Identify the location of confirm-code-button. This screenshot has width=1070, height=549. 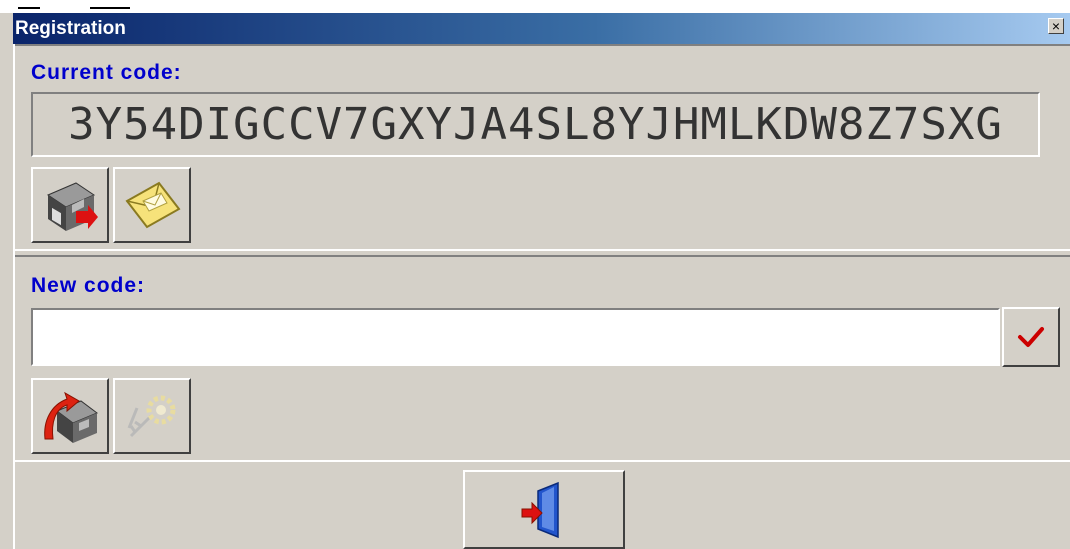
(1031, 337).